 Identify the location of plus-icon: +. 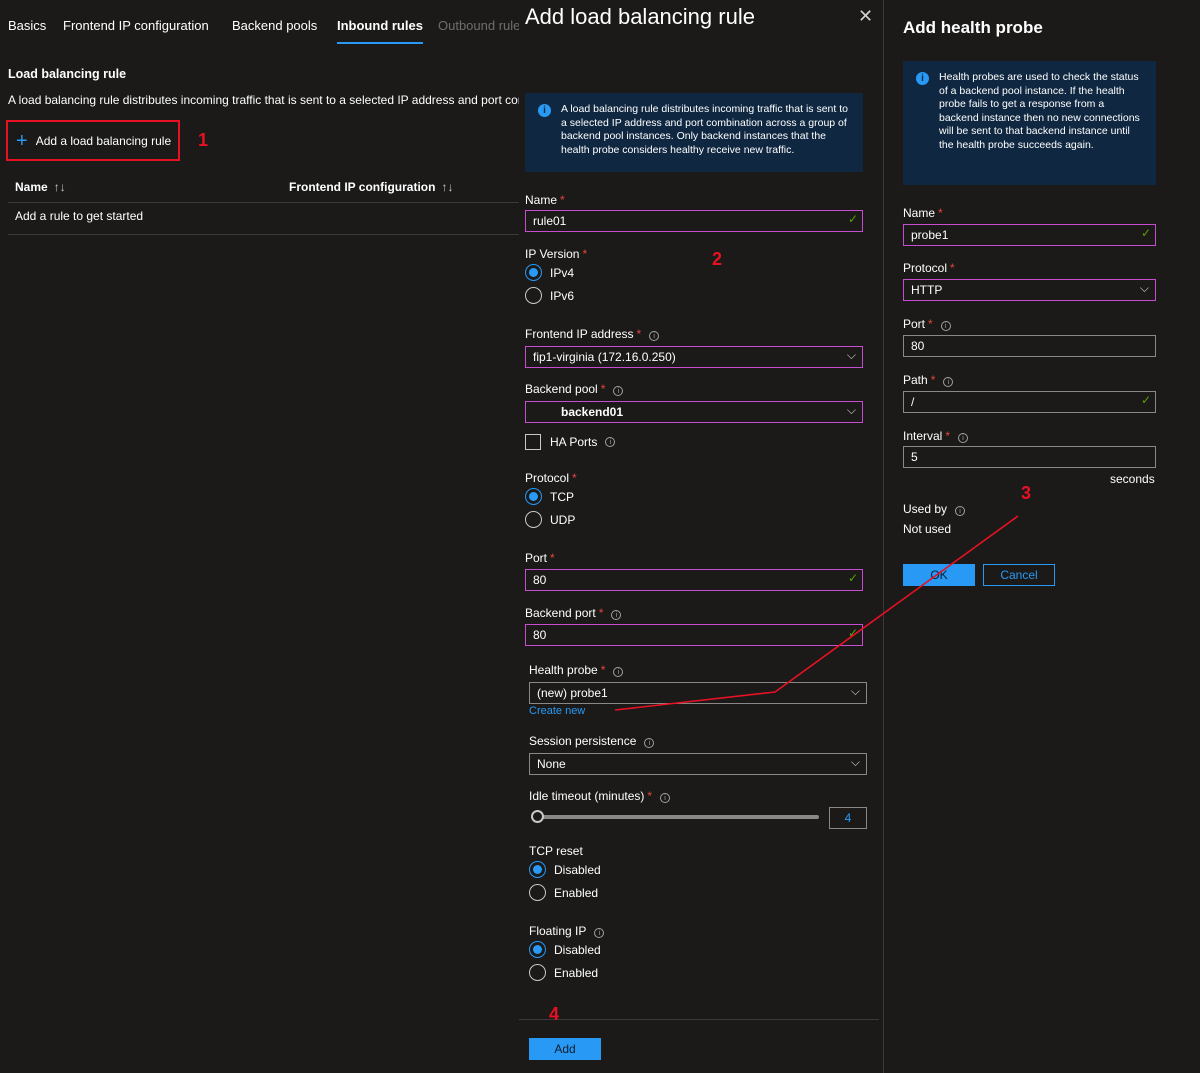
(22, 140).